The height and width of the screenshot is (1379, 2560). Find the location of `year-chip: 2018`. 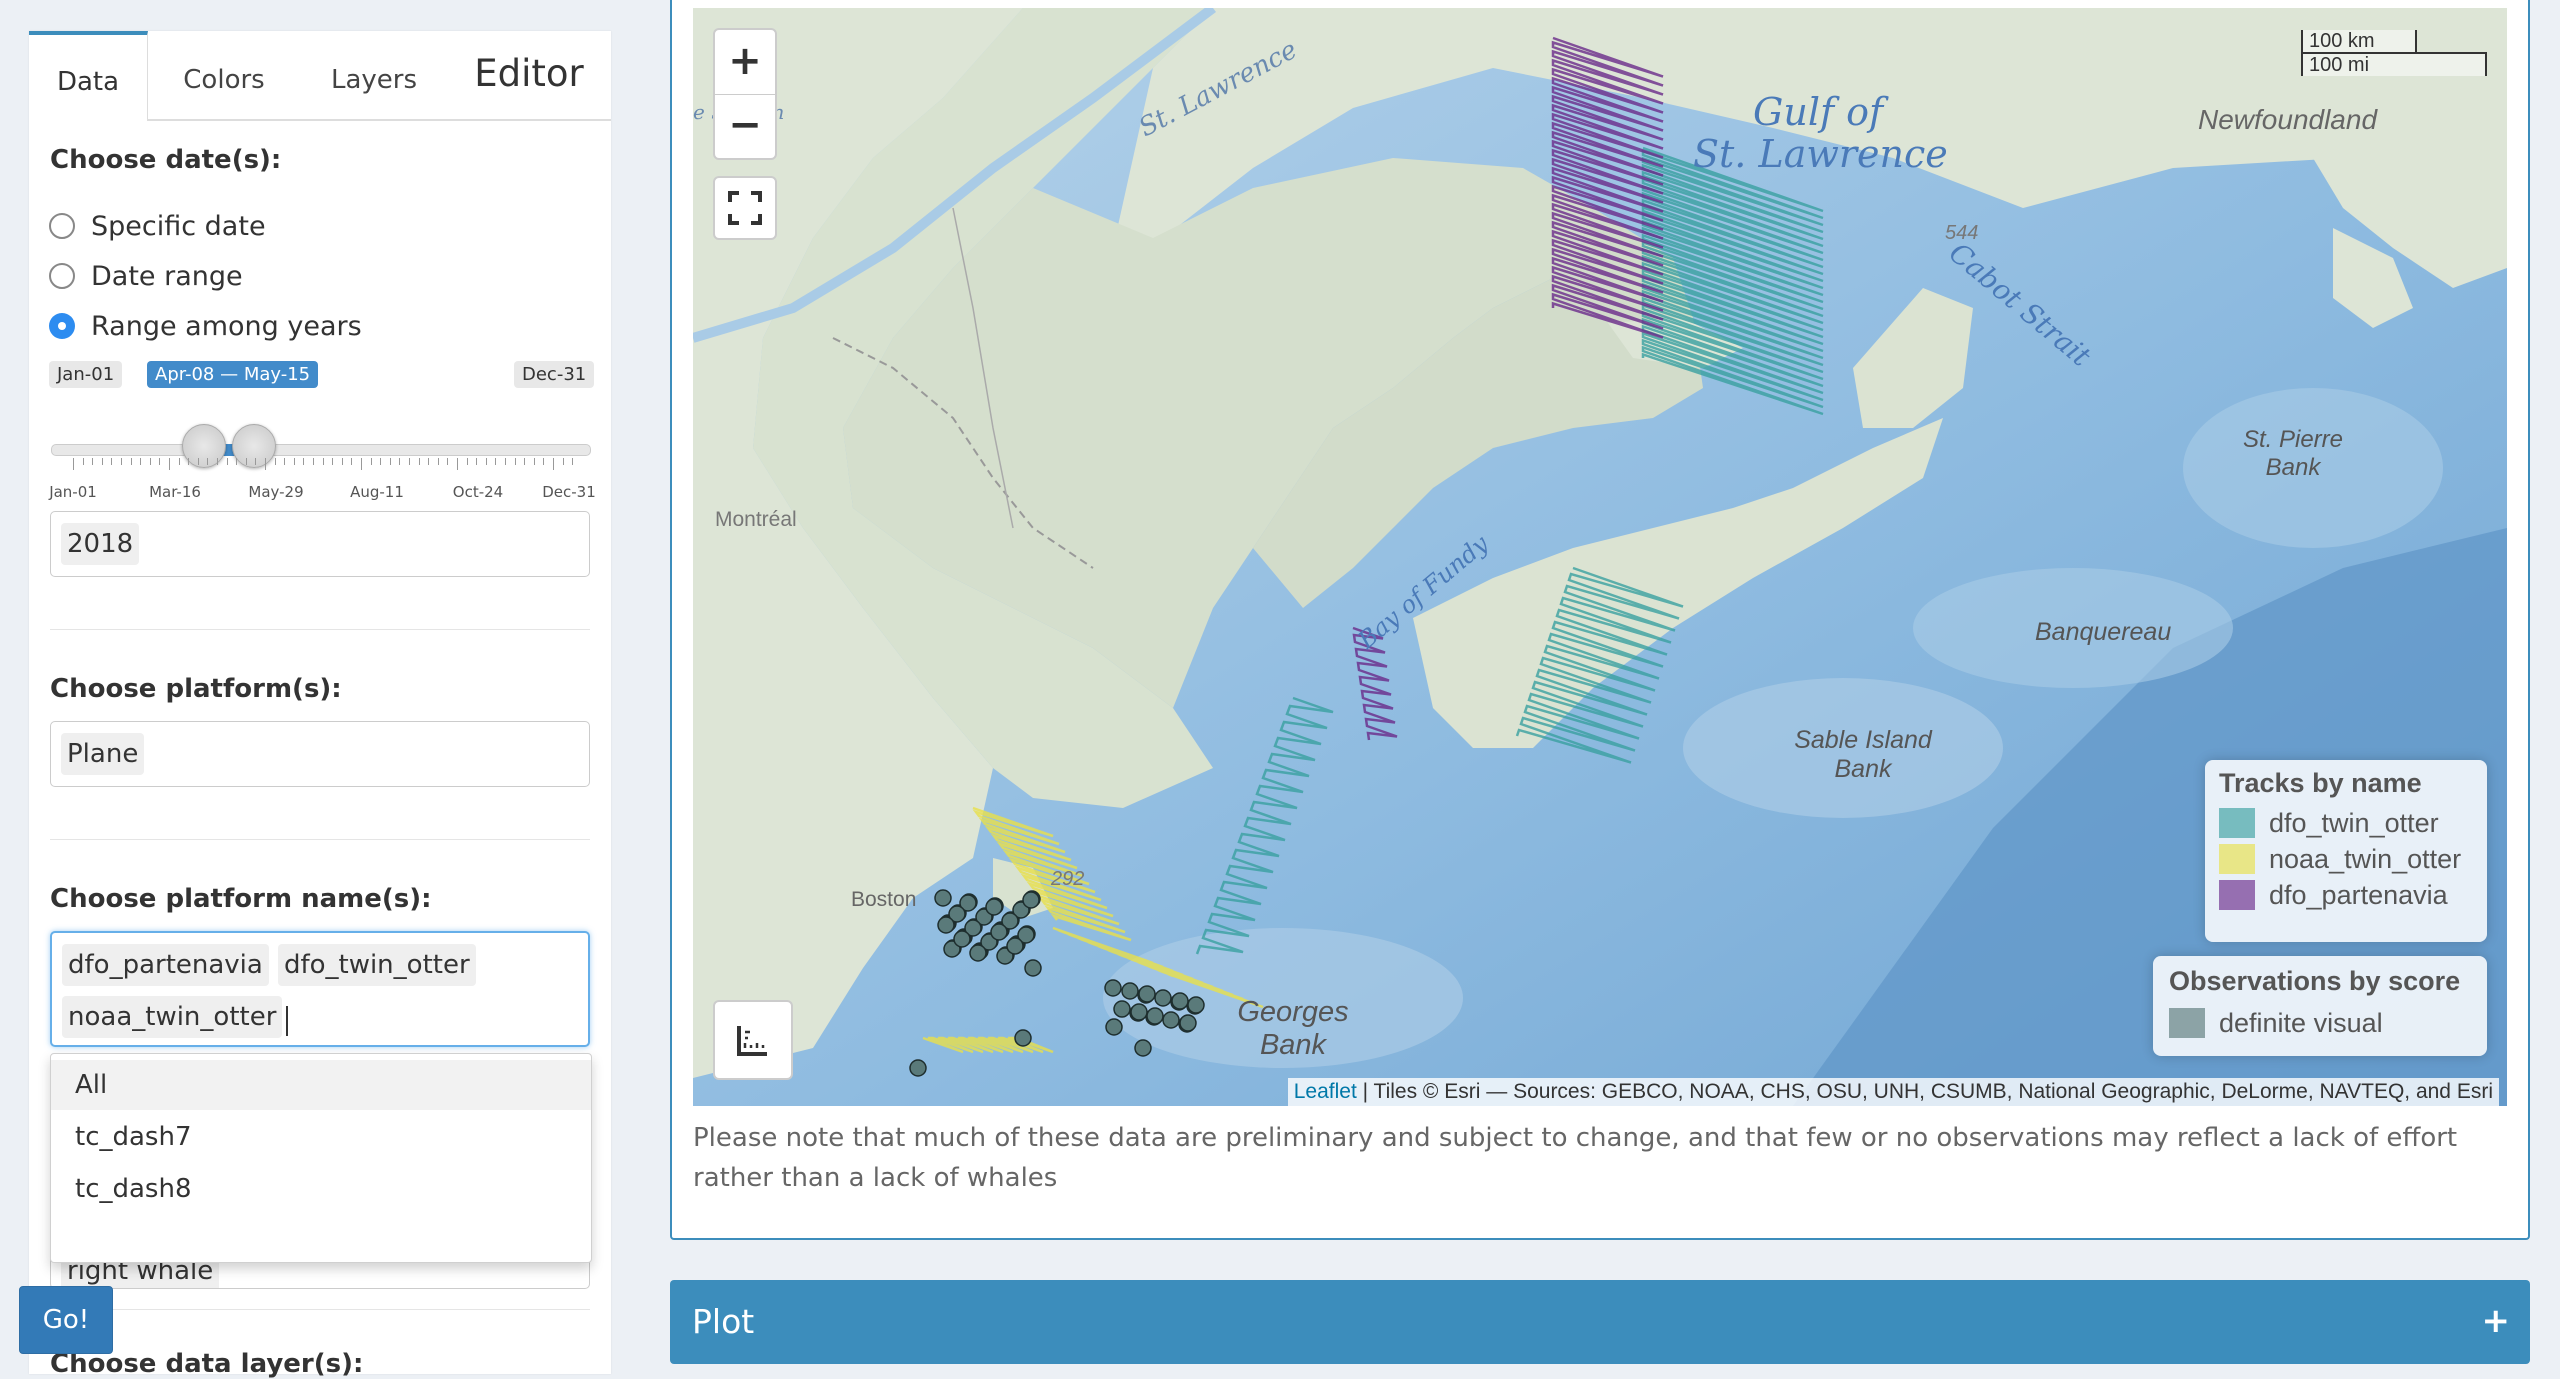

year-chip: 2018 is located at coordinates (100, 544).